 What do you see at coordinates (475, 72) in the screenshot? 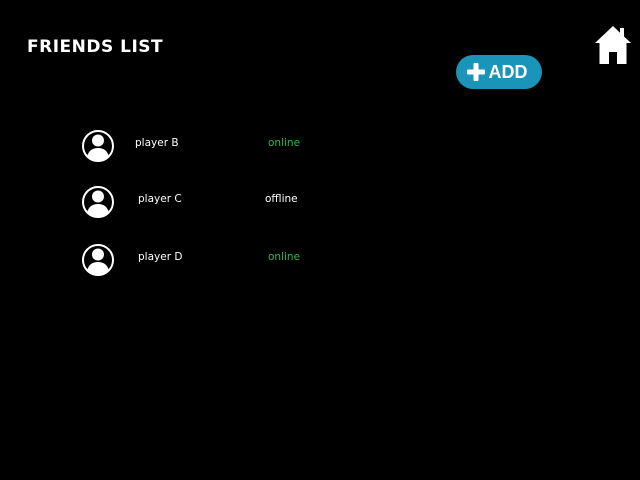
I see `plus-icon` at bounding box center [475, 72].